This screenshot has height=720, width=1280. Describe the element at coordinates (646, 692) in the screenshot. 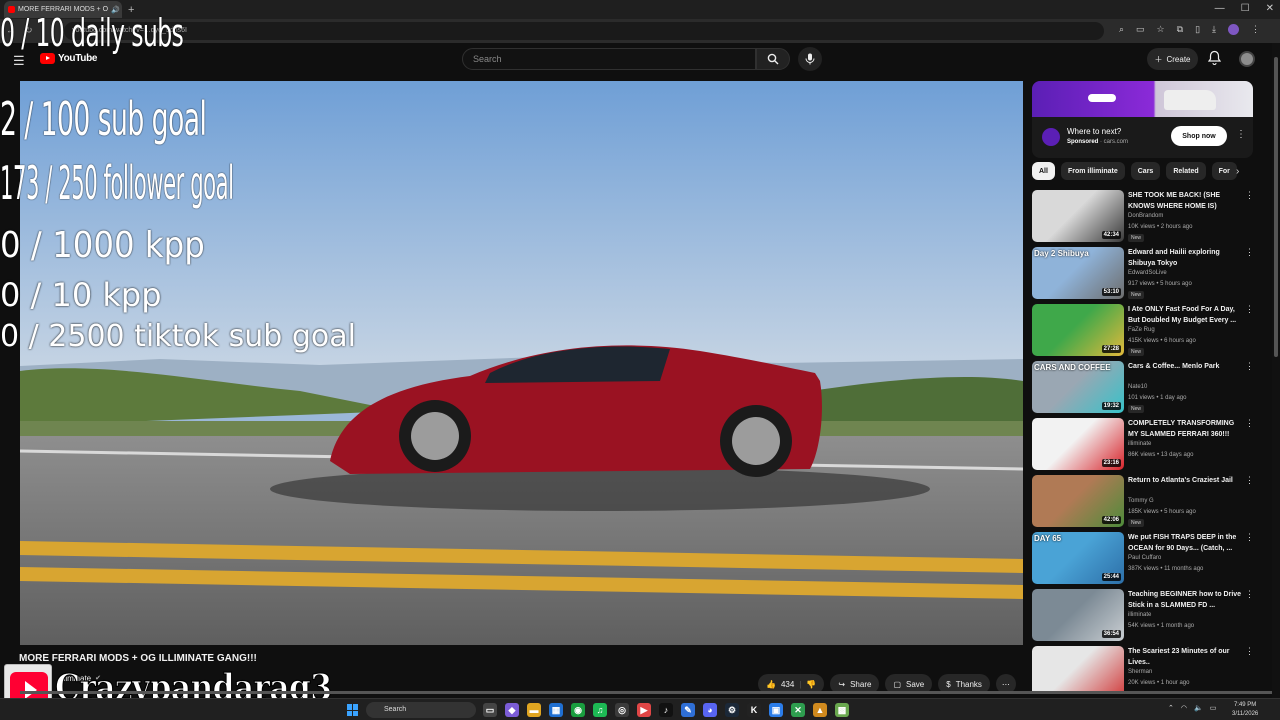

I see `video-progress-bar` at that location.